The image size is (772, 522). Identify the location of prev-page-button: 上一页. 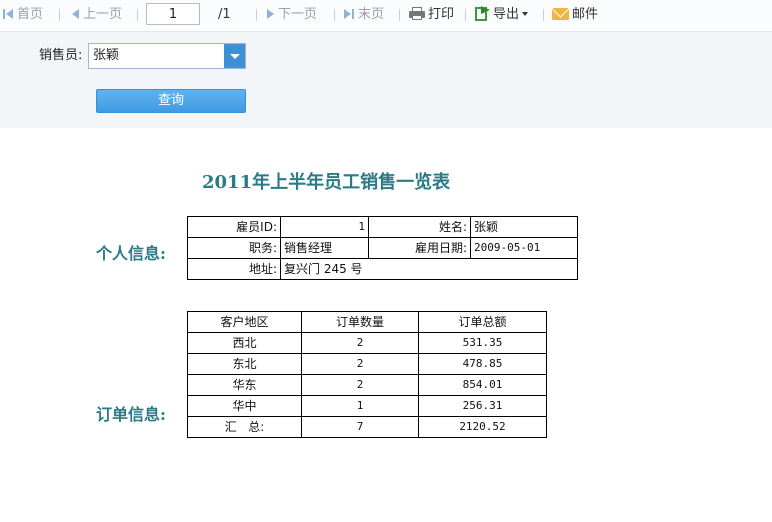
(97, 15).